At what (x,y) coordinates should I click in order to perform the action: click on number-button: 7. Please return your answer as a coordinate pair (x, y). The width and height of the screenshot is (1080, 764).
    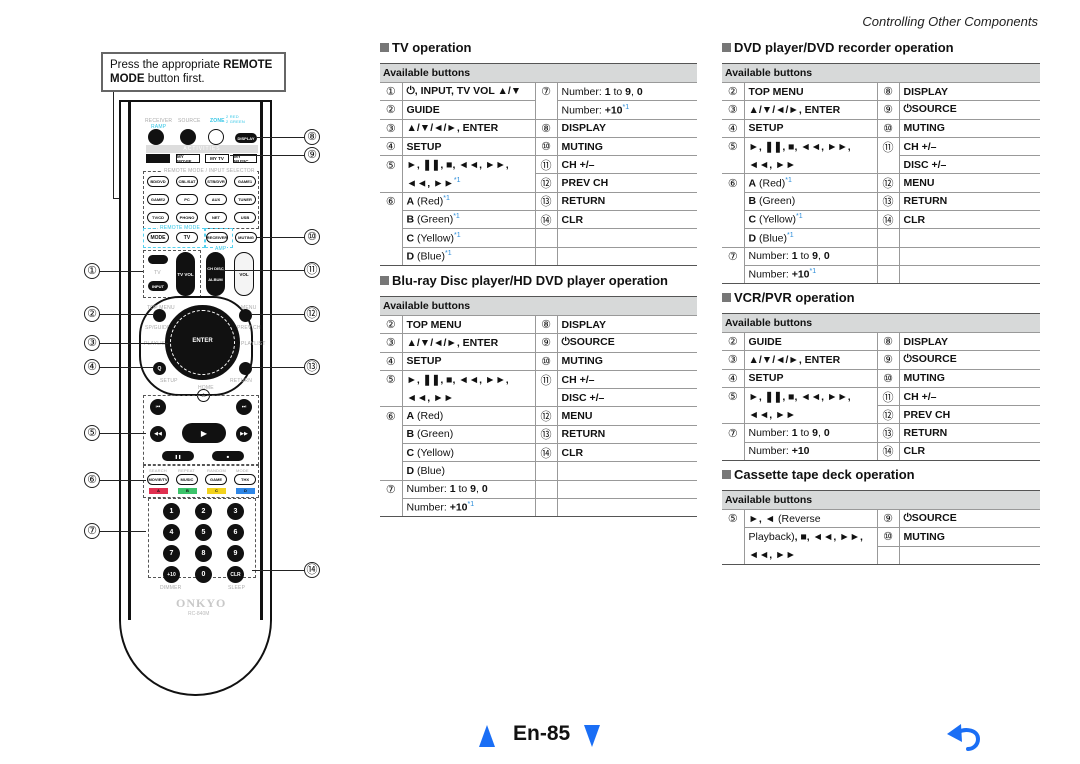
    Looking at the image, I should click on (171, 553).